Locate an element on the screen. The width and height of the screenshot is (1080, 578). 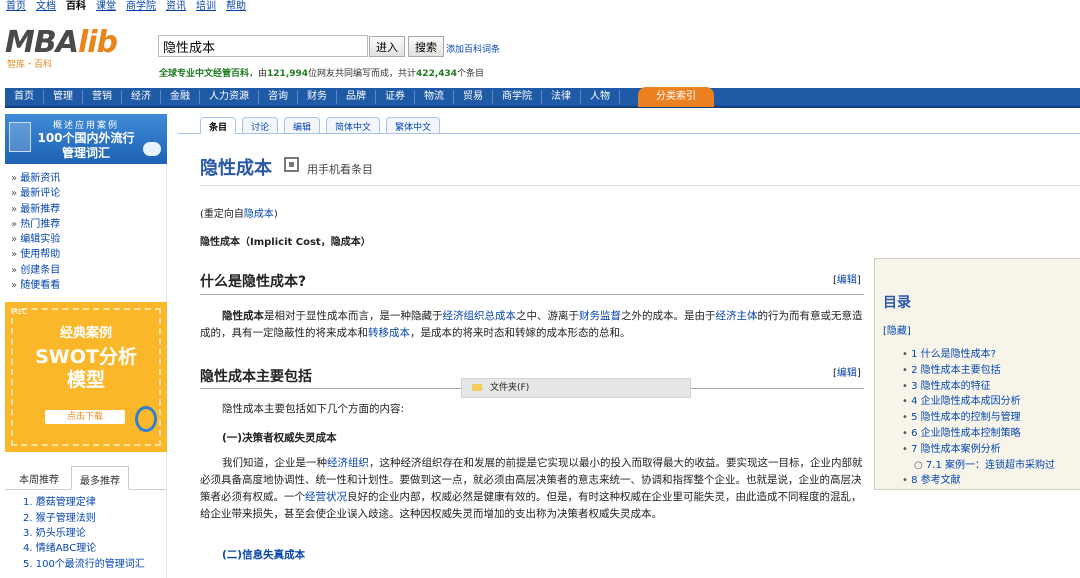
logo-word-main: MBA is located at coordinates (42, 42).